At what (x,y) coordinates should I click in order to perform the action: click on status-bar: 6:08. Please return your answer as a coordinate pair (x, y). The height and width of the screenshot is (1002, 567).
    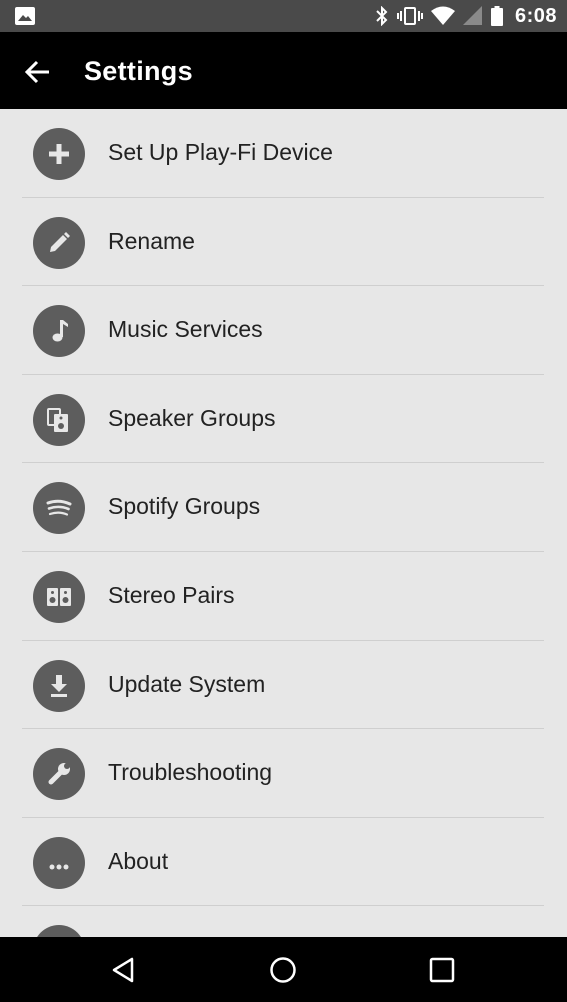
    Looking at the image, I should click on (283, 16).